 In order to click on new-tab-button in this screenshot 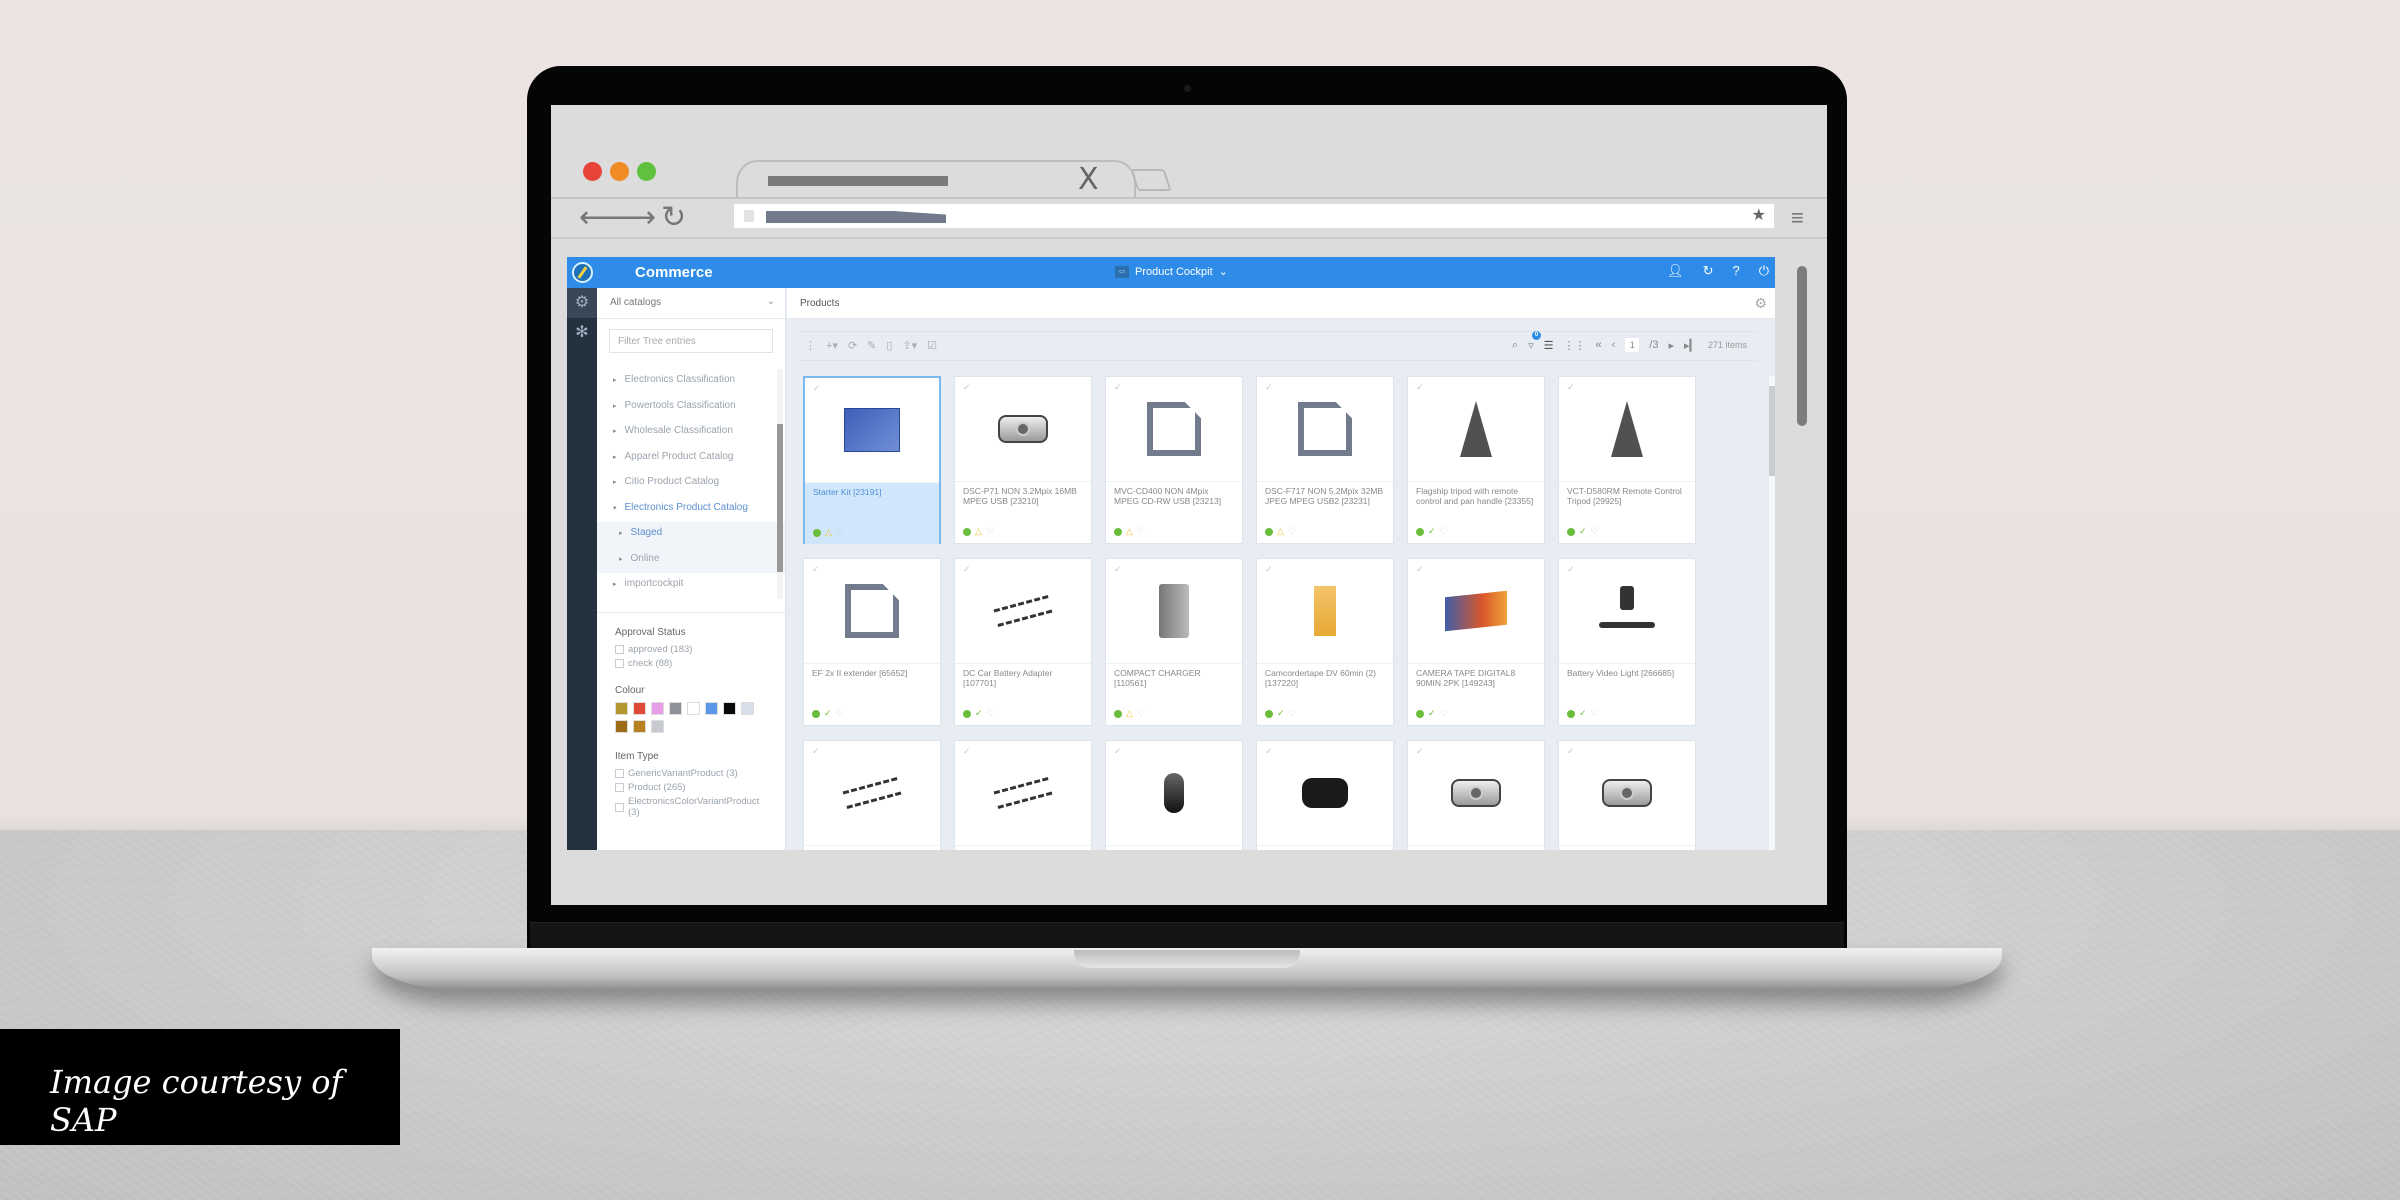, I will do `click(1151, 180)`.